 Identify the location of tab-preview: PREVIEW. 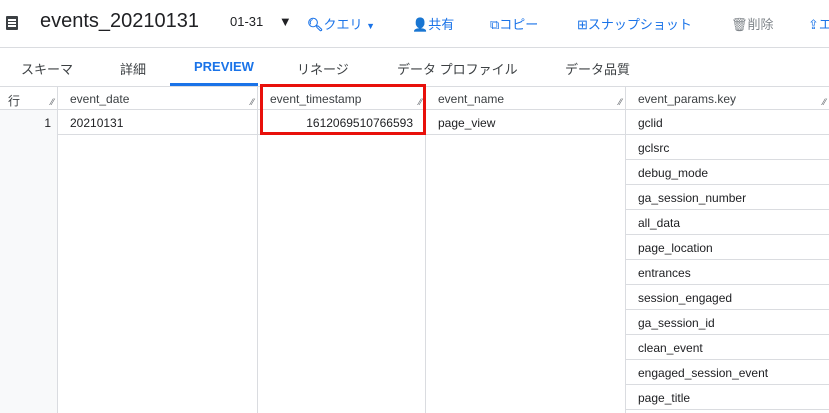
(224, 66).